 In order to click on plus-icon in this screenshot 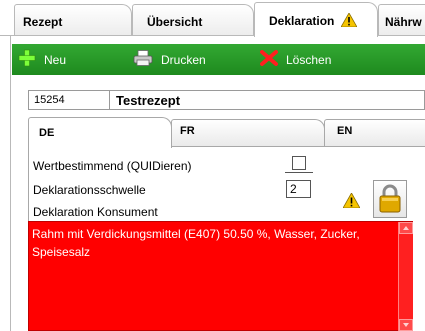, I will do `click(31, 59)`.